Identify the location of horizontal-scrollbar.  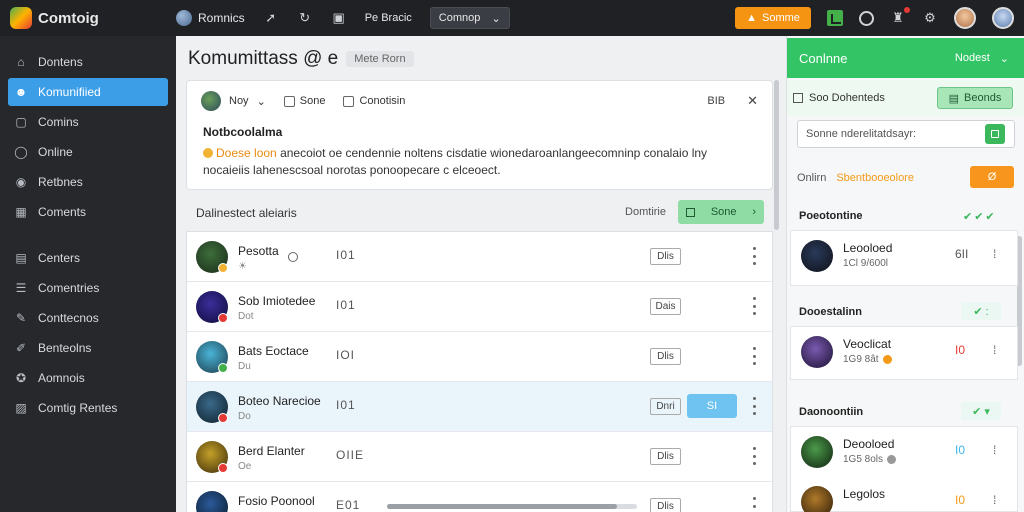
(512, 506).